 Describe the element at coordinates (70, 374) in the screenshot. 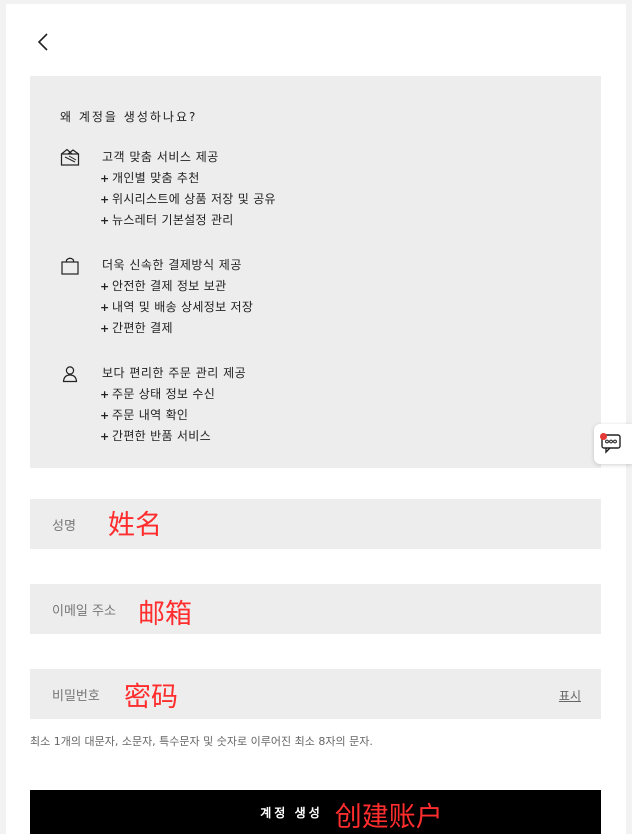

I see `user-icon` at that location.